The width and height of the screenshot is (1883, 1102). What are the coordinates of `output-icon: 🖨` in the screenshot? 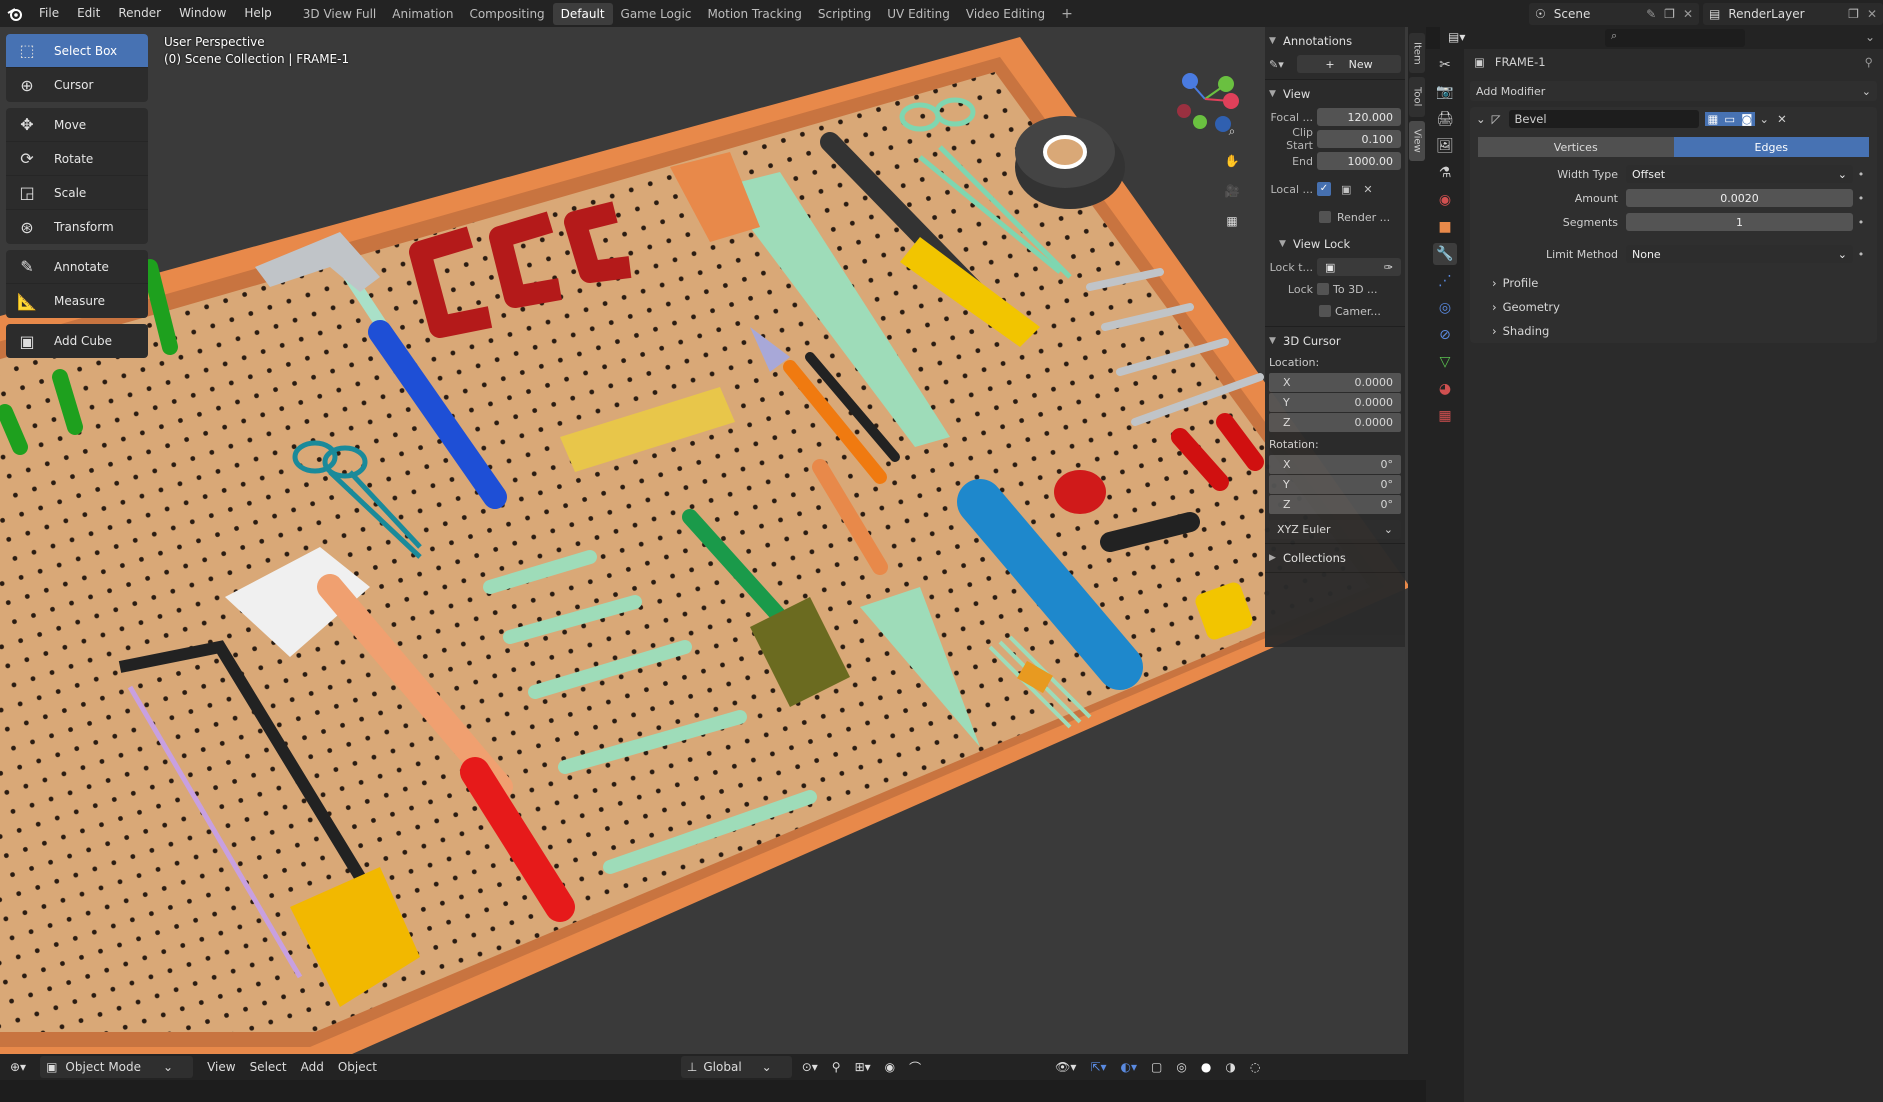 It's located at (1445, 119).